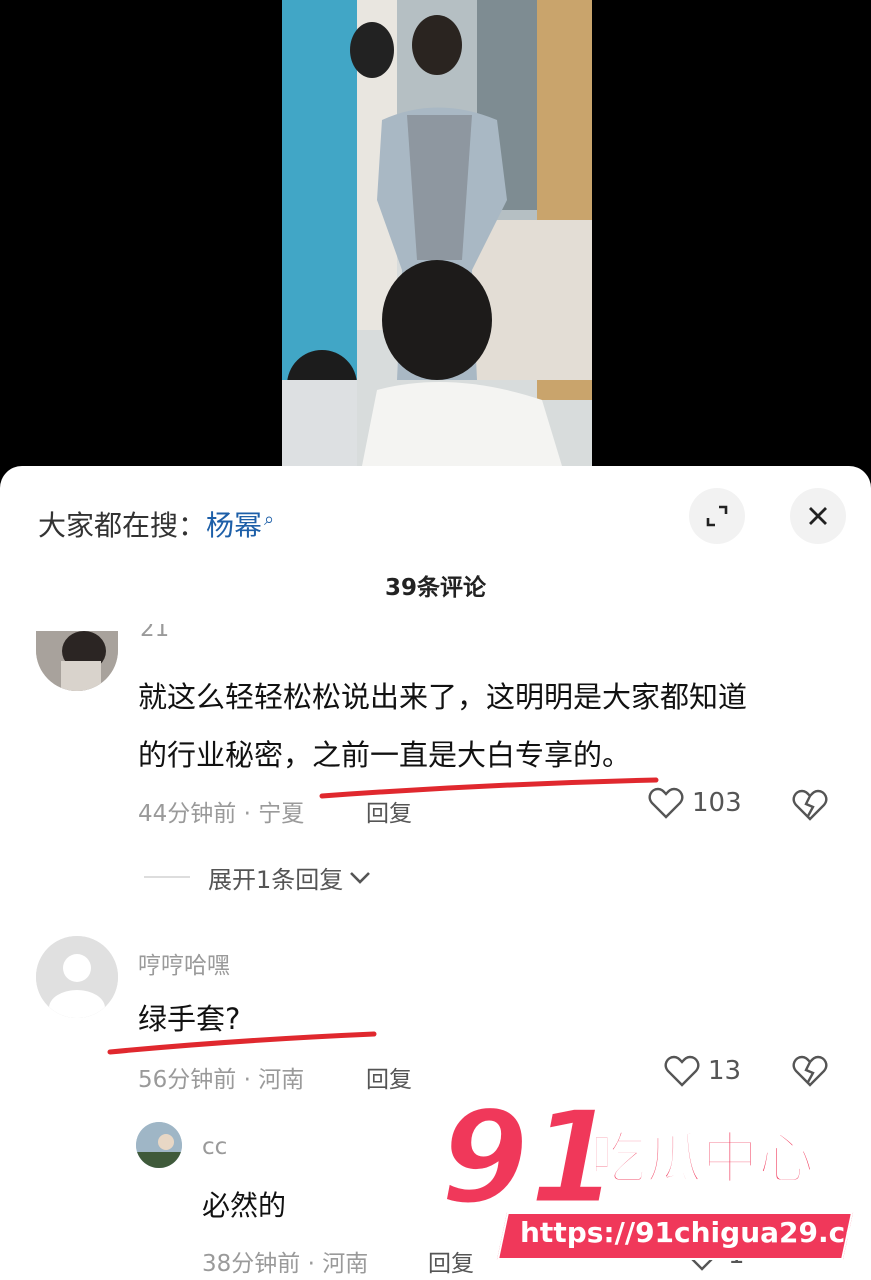 This screenshot has width=871, height=1280. What do you see at coordinates (702, 1159) in the screenshot?
I see `watermark-brand: 吃瓜中心` at bounding box center [702, 1159].